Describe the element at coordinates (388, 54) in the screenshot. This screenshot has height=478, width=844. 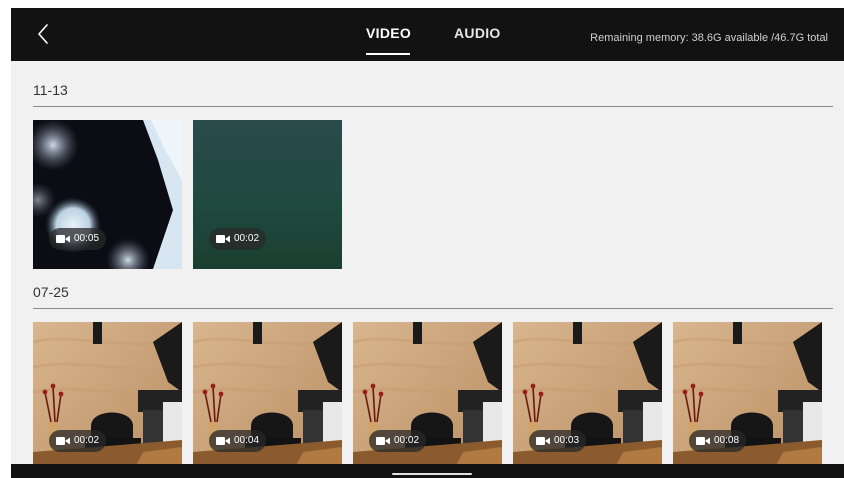
I see `active-tab-indicator` at that location.